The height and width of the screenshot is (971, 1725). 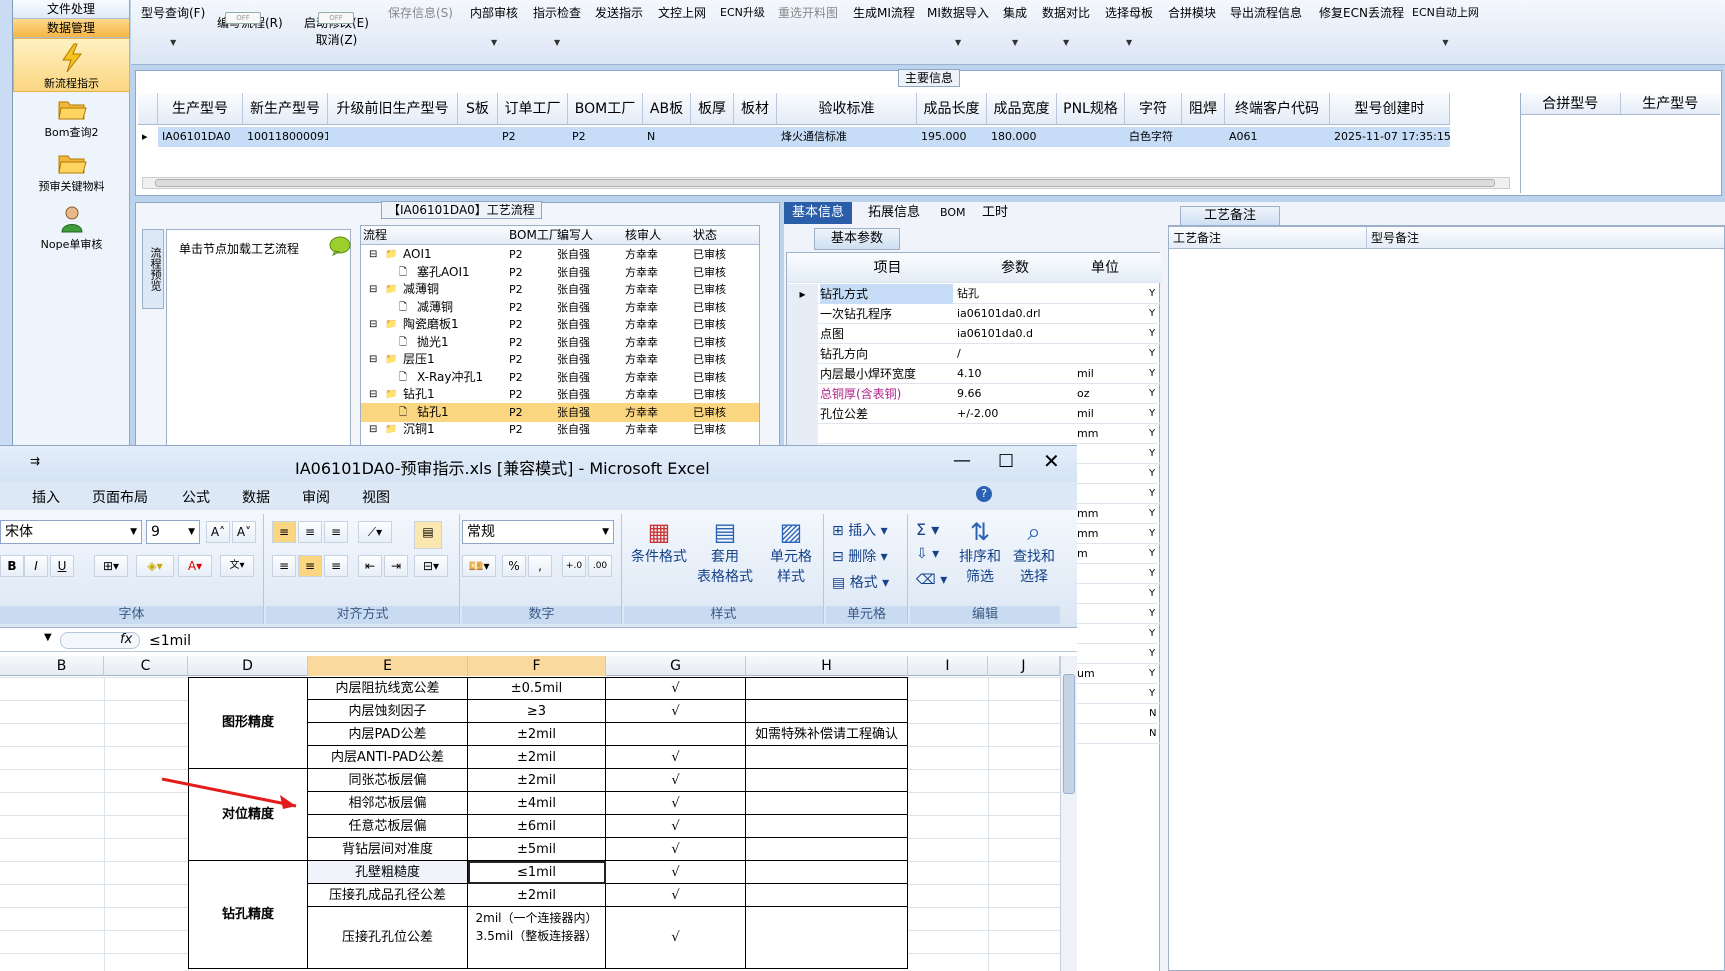 I want to click on font-name-box: 宋体 ▼, so click(x=71, y=532).